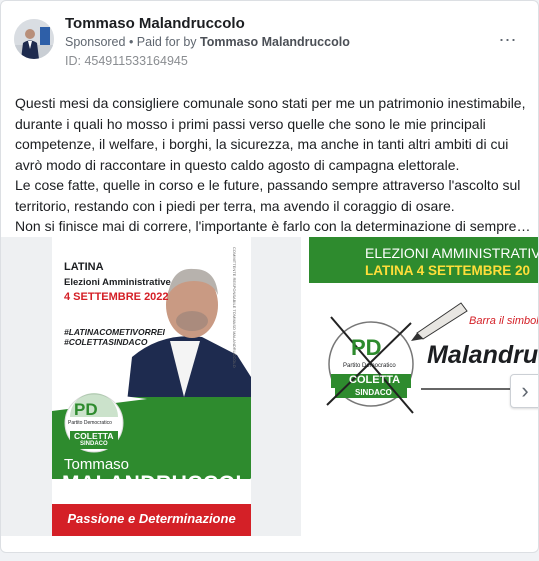  Describe the element at coordinates (95, 42) in the screenshot. I see `sponsored-label: Sponsored` at that location.